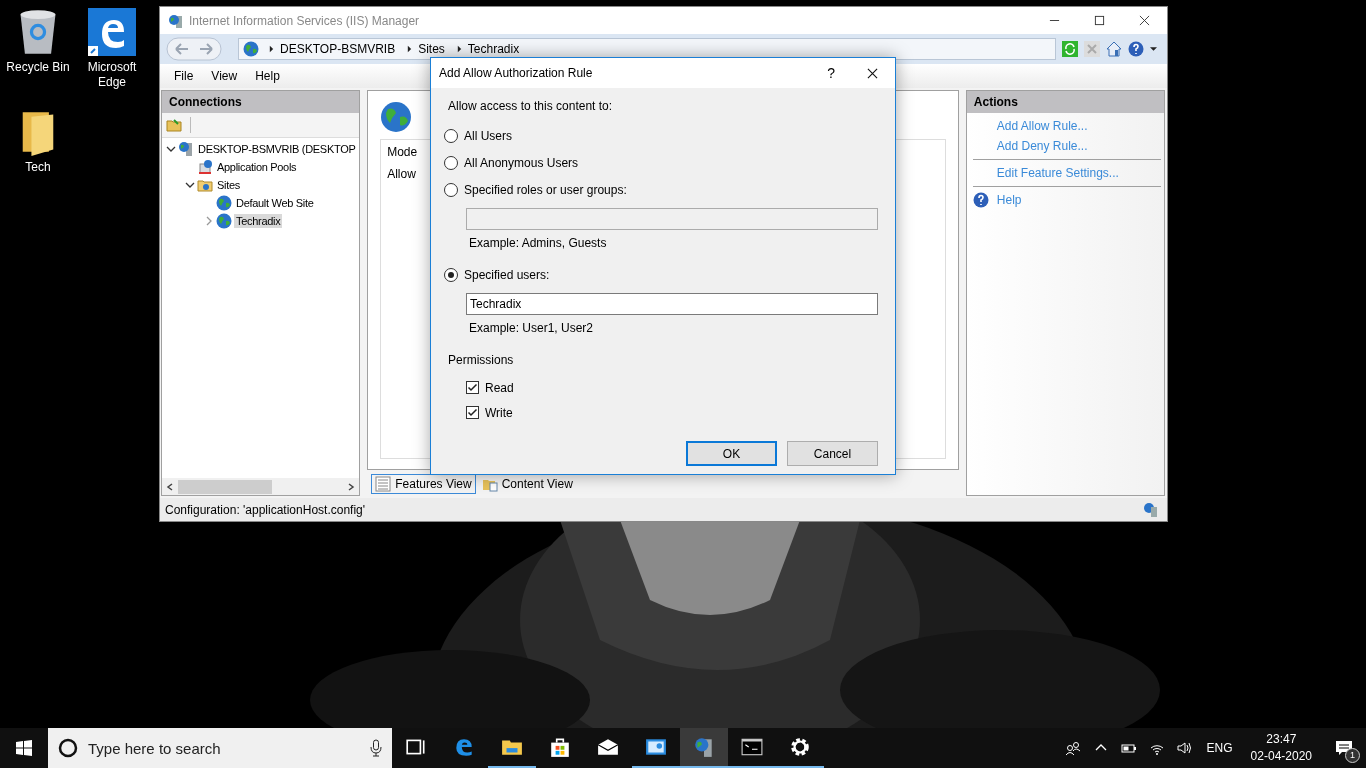 This screenshot has width=1366, height=768. I want to click on search-box: Type here to search, so click(220, 748).